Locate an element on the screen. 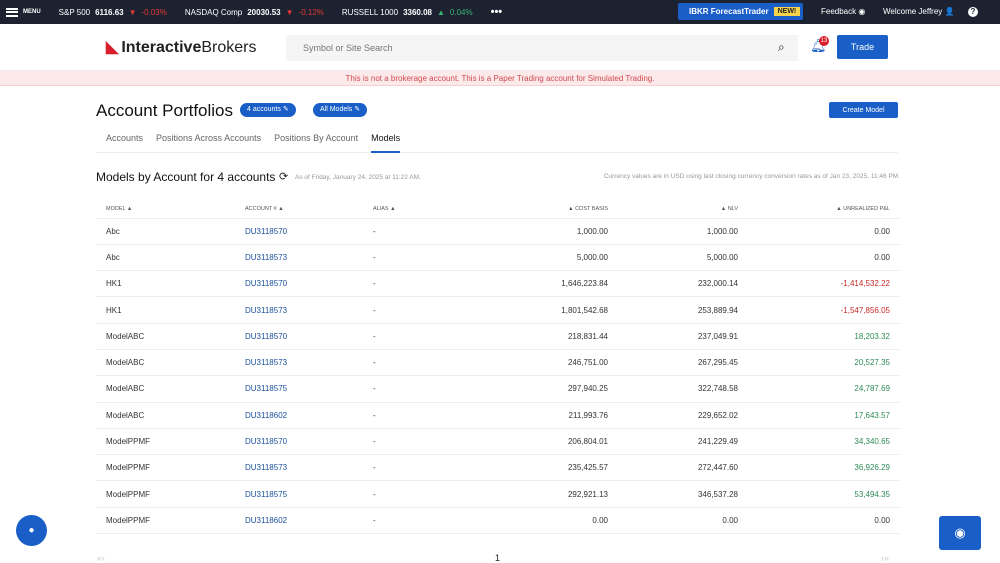 The image size is (1000, 563). menu-button: MENU is located at coordinates (23, 12).